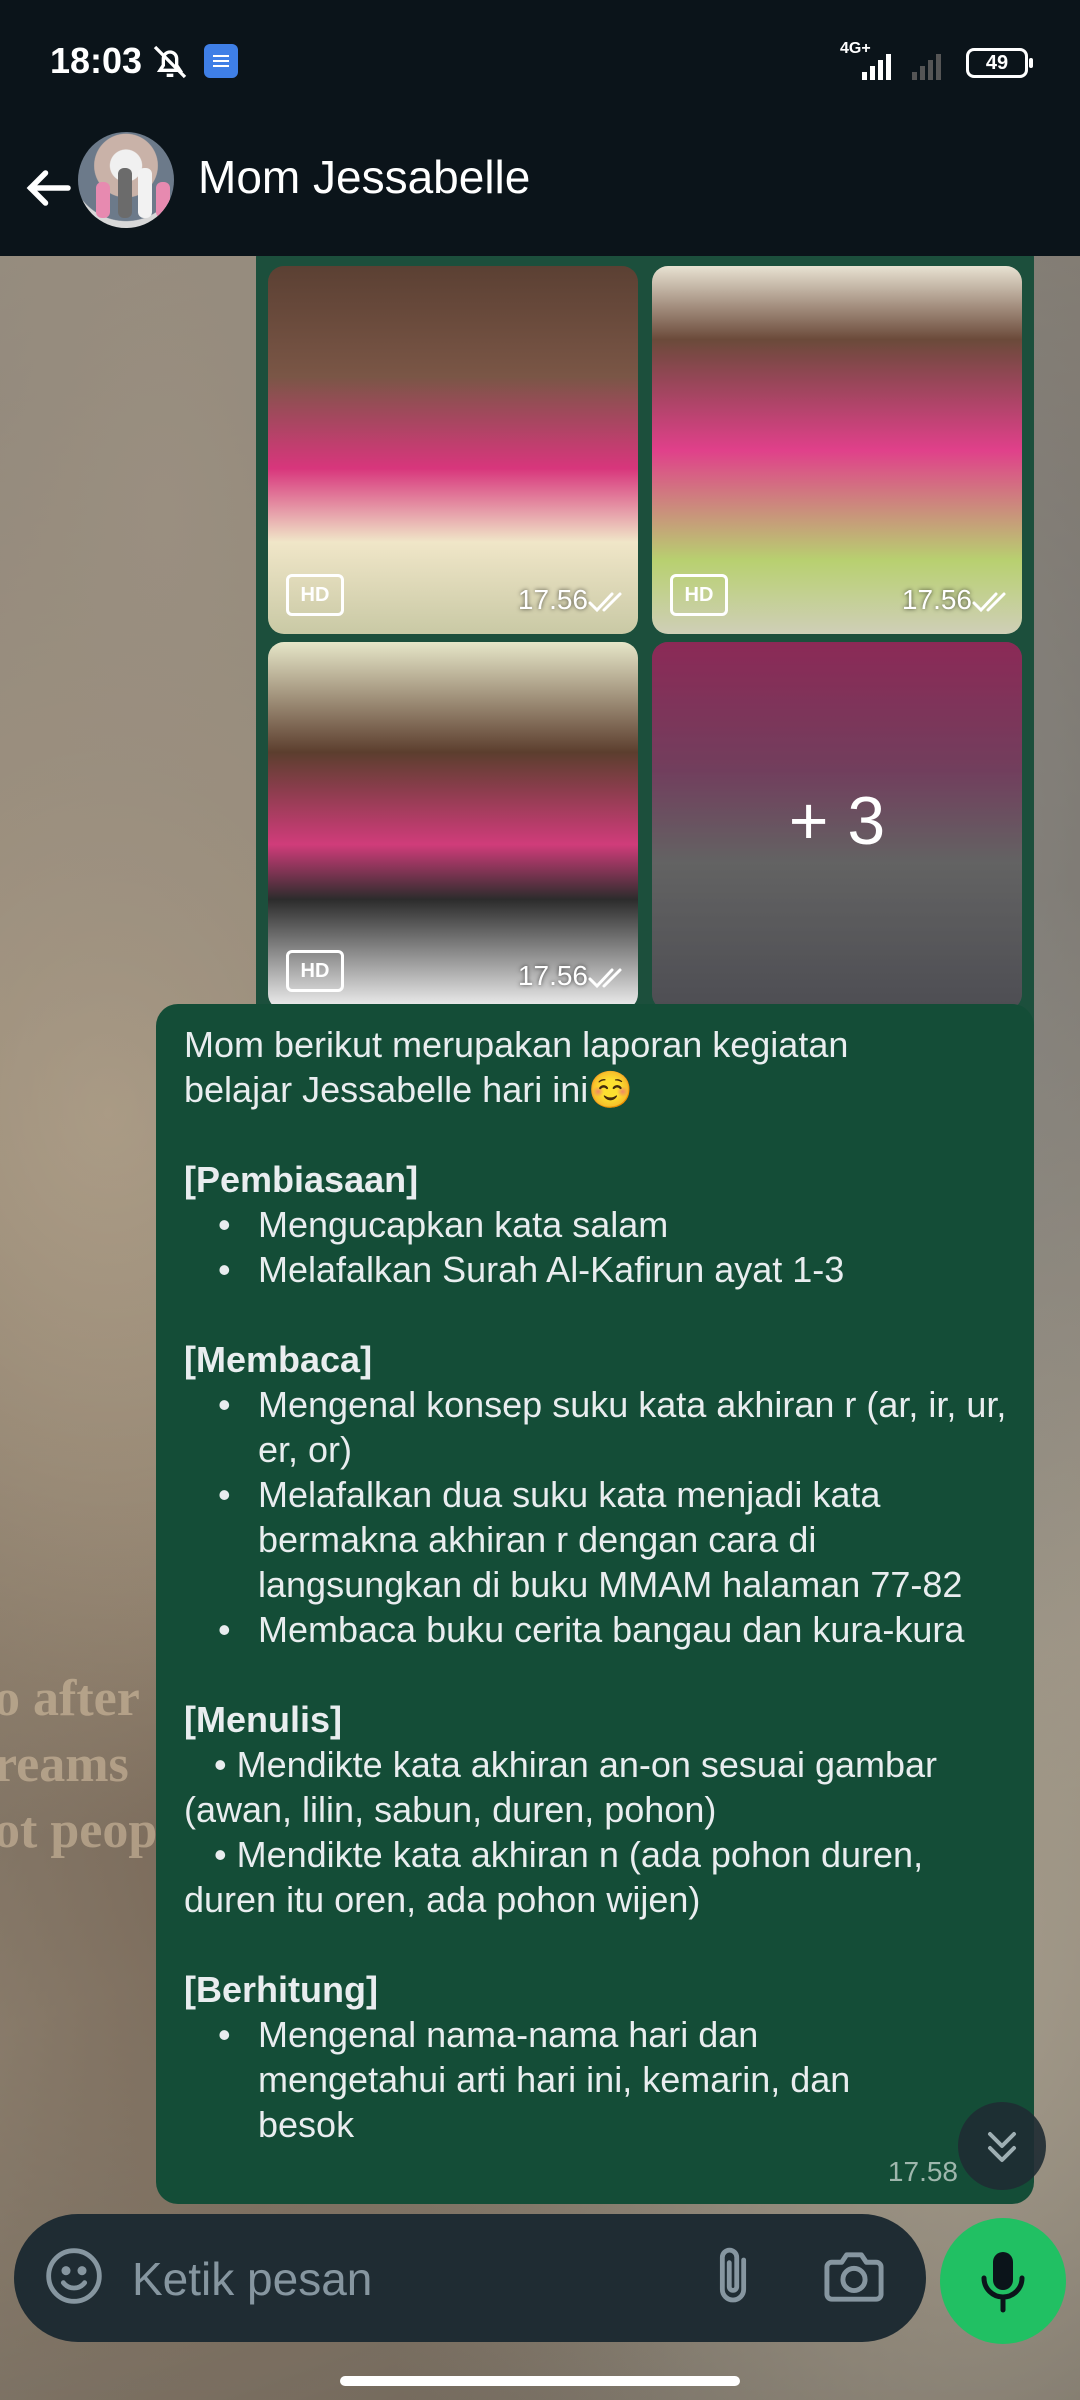  What do you see at coordinates (880, 65) in the screenshot?
I see `signal-icon` at bounding box center [880, 65].